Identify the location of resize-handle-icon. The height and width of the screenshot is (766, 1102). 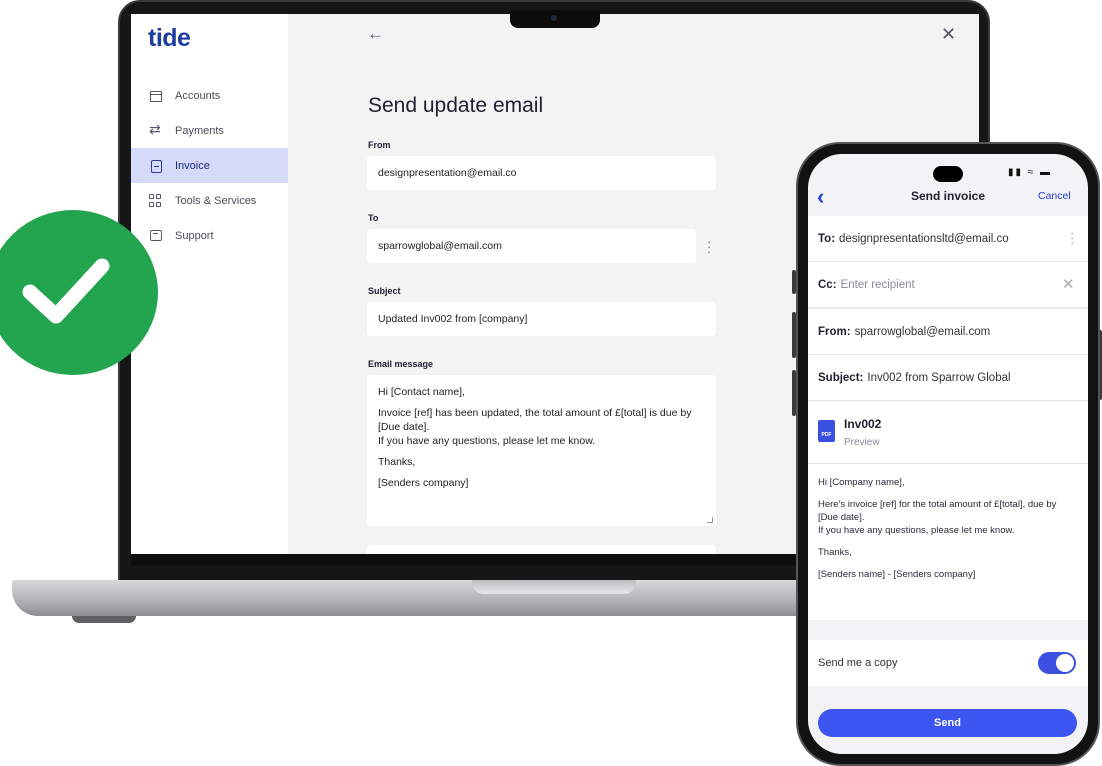
(710, 520).